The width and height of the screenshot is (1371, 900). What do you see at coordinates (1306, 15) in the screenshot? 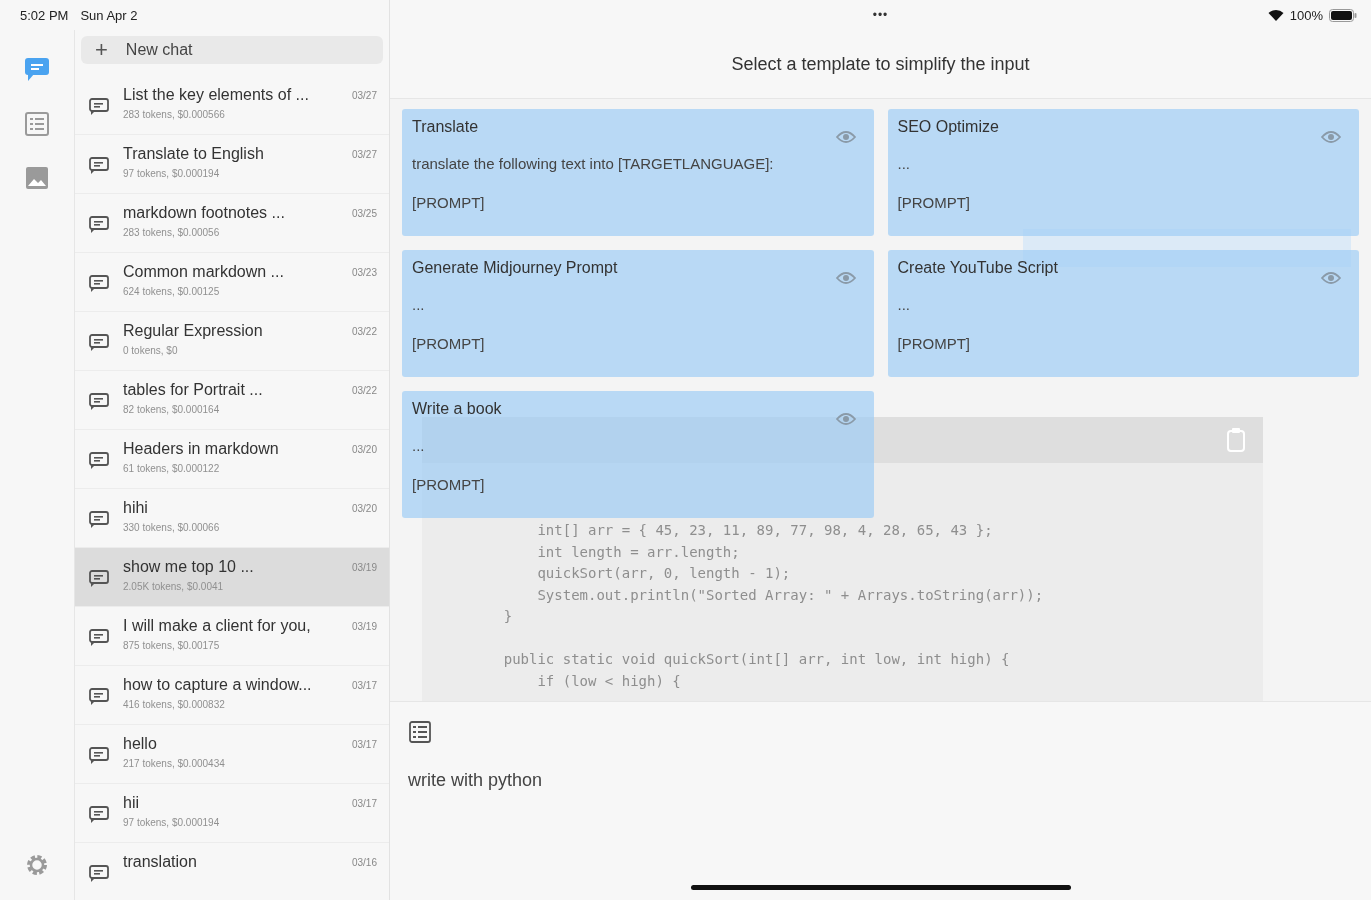
I see `battery-percent: 100%` at bounding box center [1306, 15].